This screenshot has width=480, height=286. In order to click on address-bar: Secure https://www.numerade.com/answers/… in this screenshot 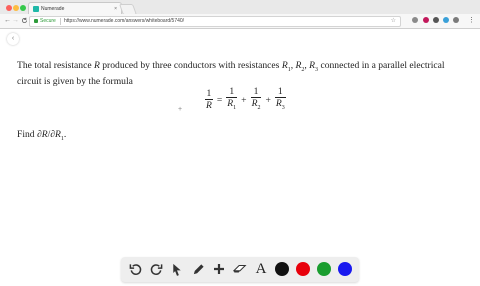, I will do `click(215, 21)`.